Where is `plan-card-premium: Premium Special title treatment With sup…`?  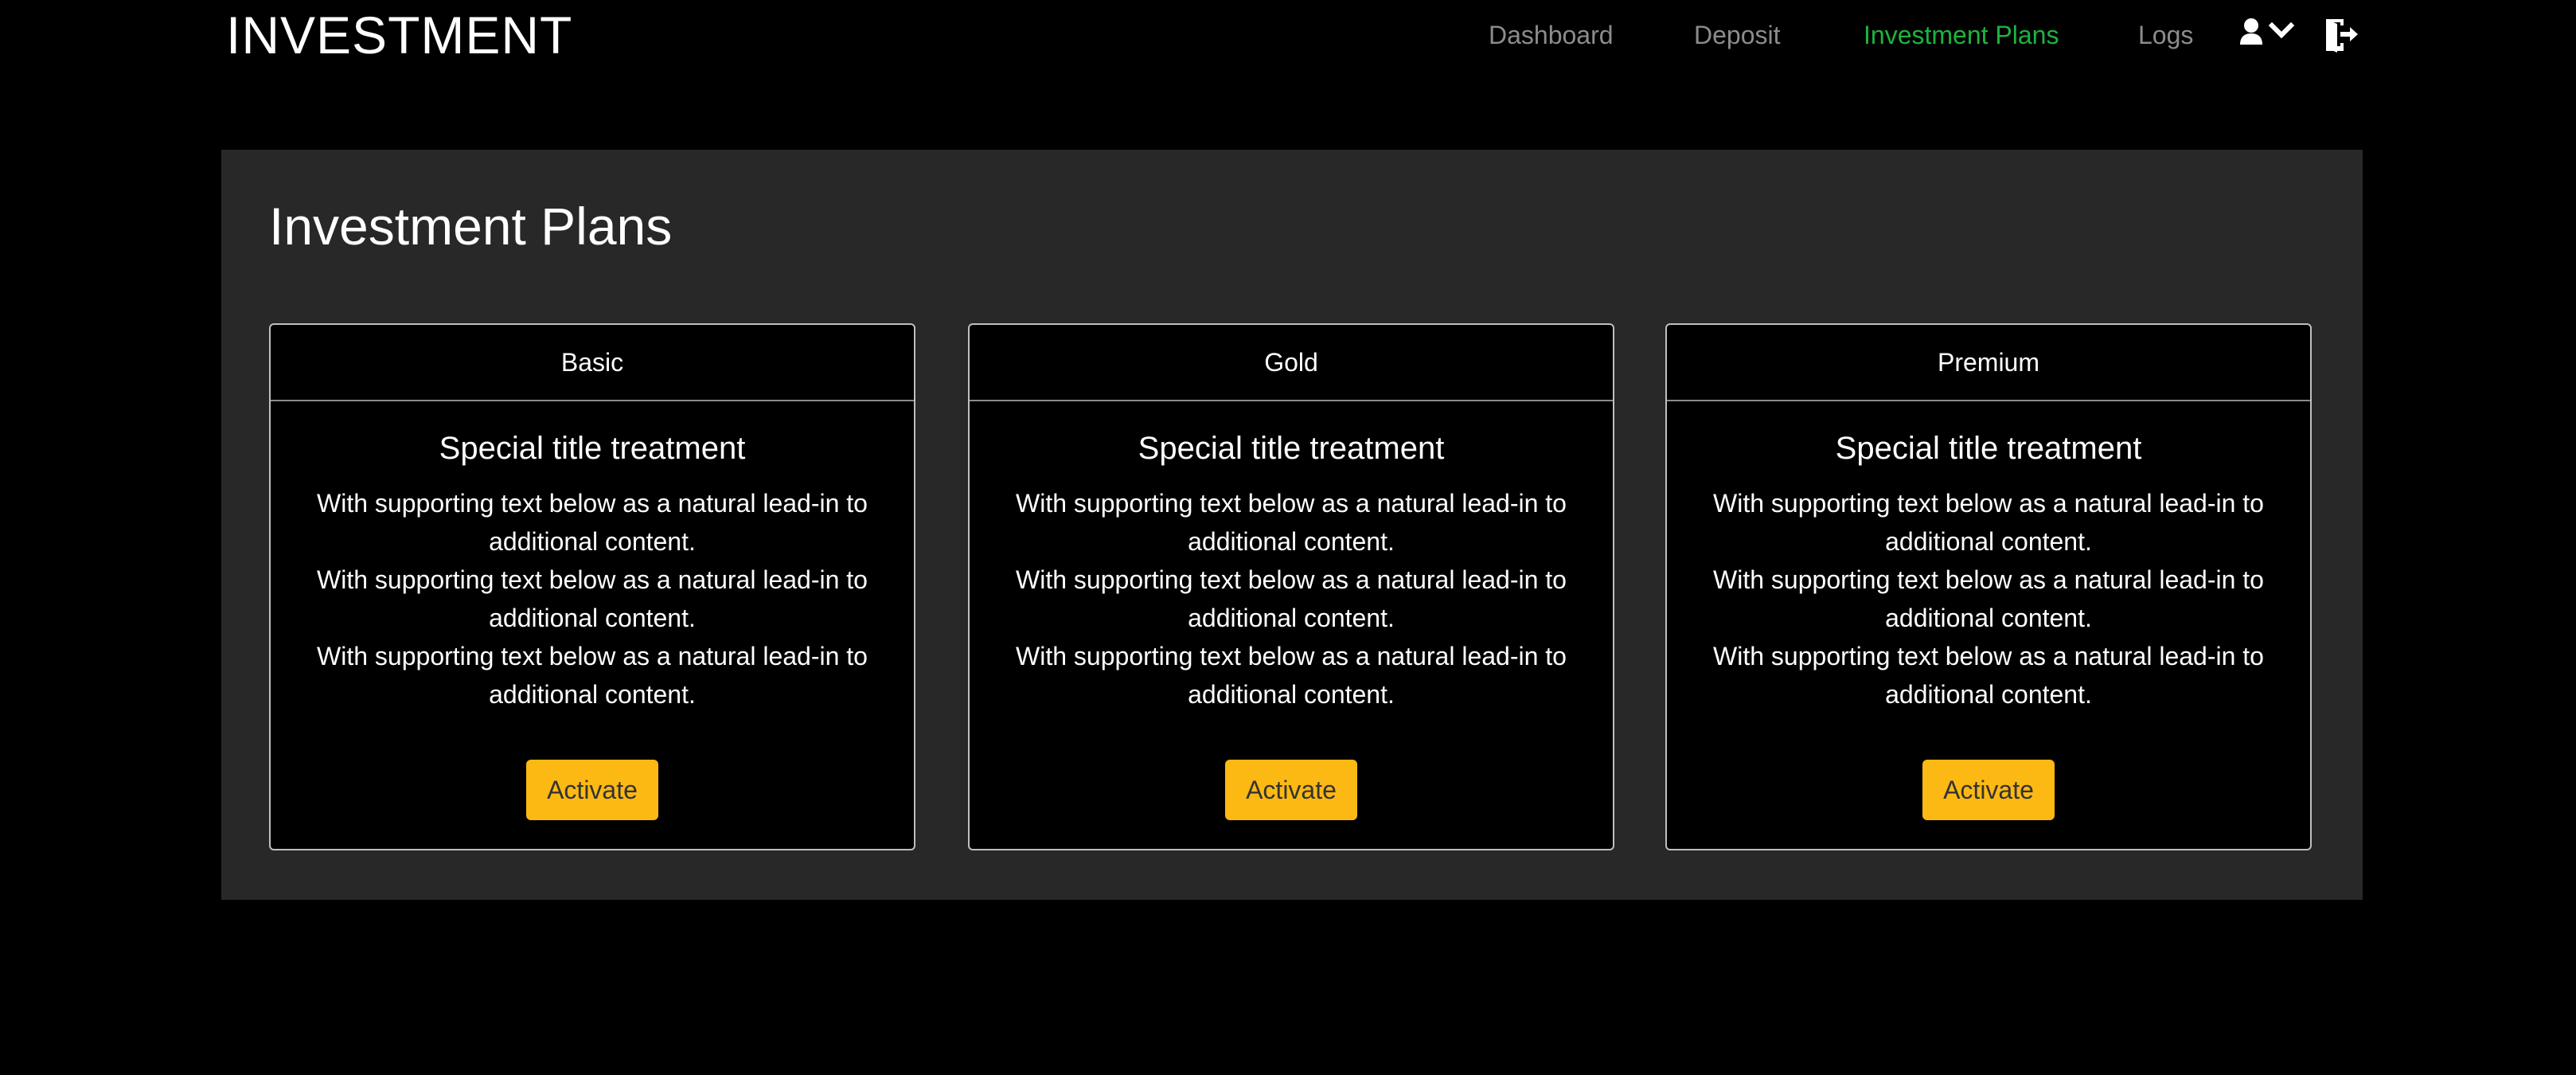
plan-card-premium: Premium Special title treatment With sup… is located at coordinates (1988, 586).